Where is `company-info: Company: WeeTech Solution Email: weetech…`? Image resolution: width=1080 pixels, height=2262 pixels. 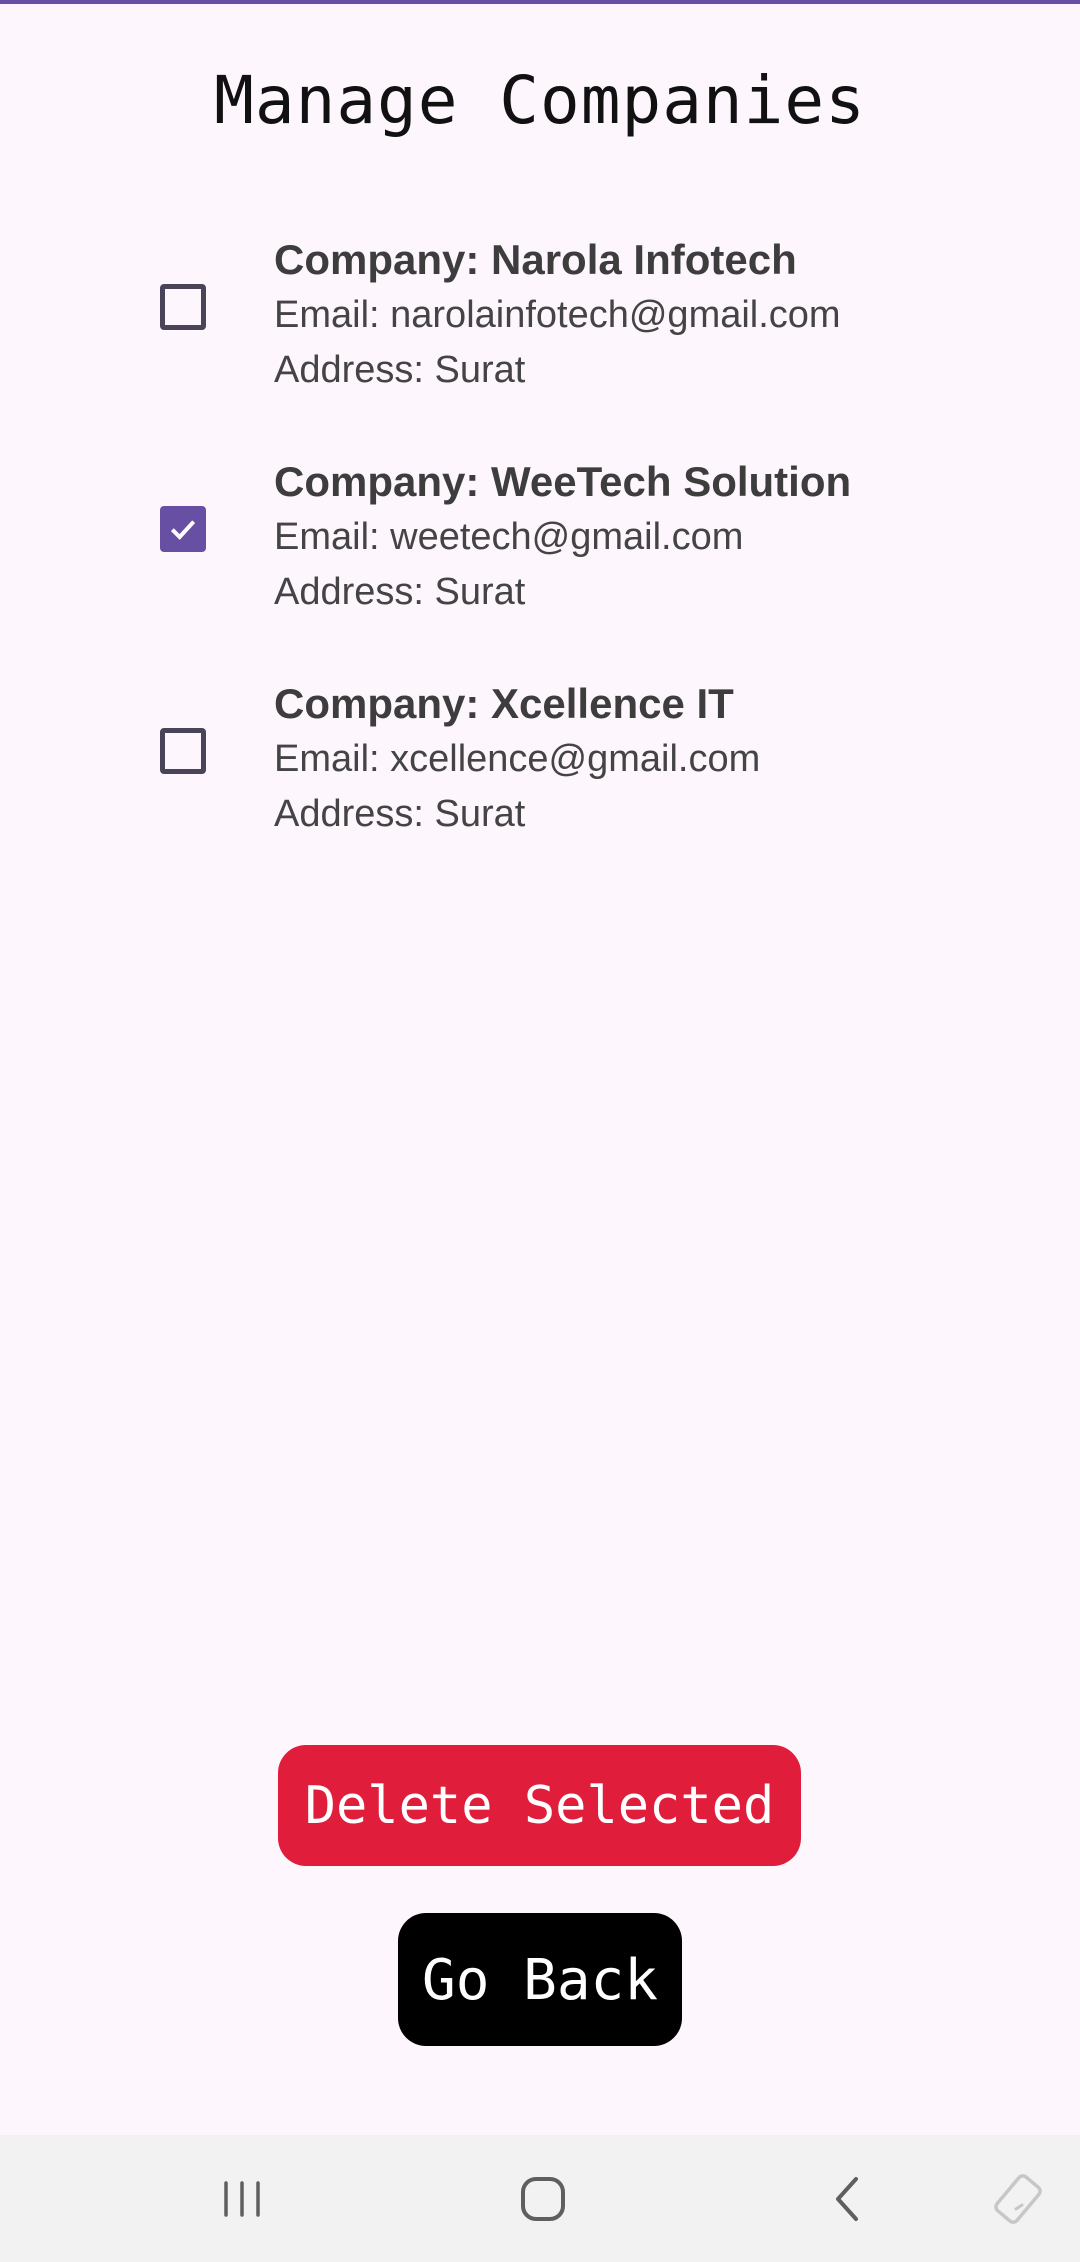
company-info: Company: WeeTech Solution Email: weetech… is located at coordinates (562, 537).